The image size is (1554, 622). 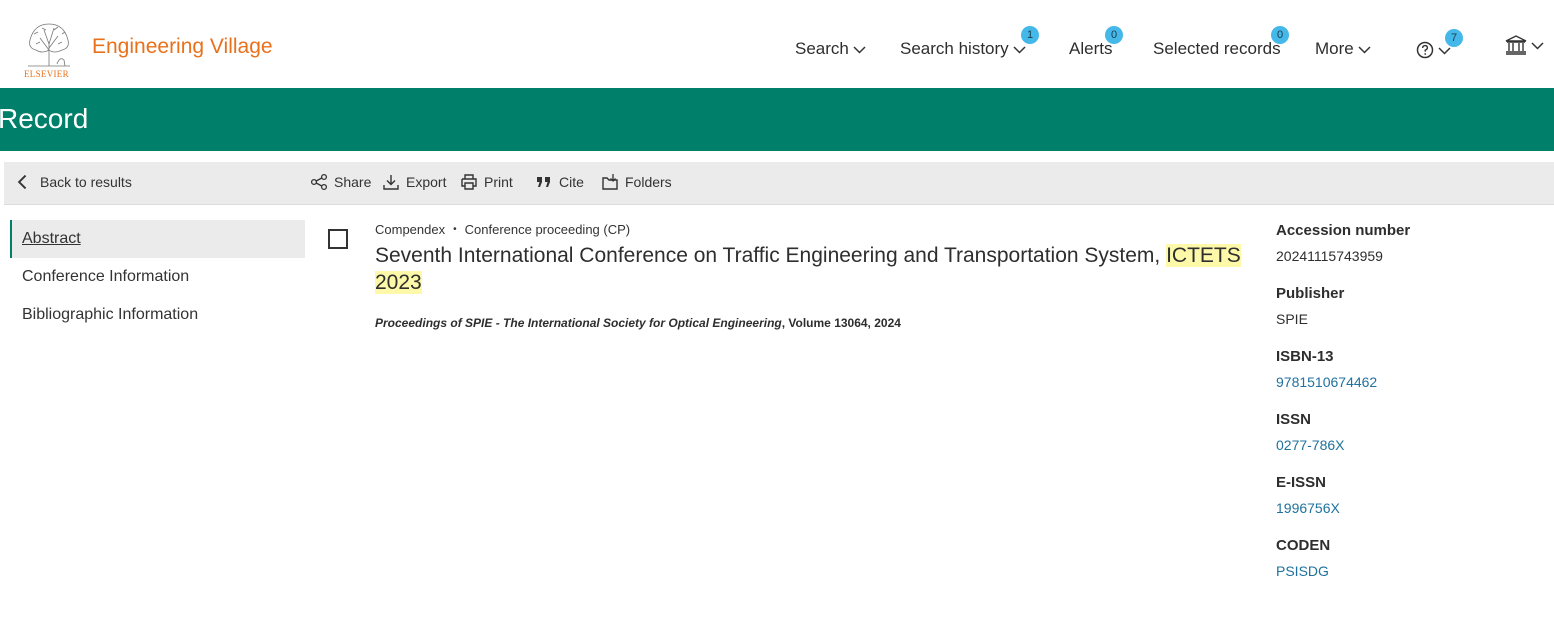 What do you see at coordinates (498, 182) in the screenshot?
I see `print-label: Print` at bounding box center [498, 182].